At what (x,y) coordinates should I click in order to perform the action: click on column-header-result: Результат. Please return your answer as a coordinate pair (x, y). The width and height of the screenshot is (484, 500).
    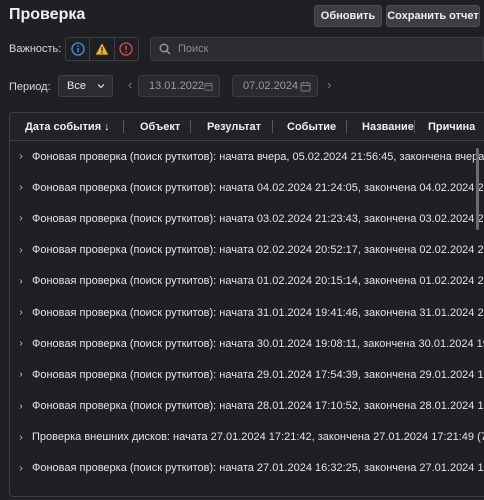
    Looking at the image, I should click on (234, 127).